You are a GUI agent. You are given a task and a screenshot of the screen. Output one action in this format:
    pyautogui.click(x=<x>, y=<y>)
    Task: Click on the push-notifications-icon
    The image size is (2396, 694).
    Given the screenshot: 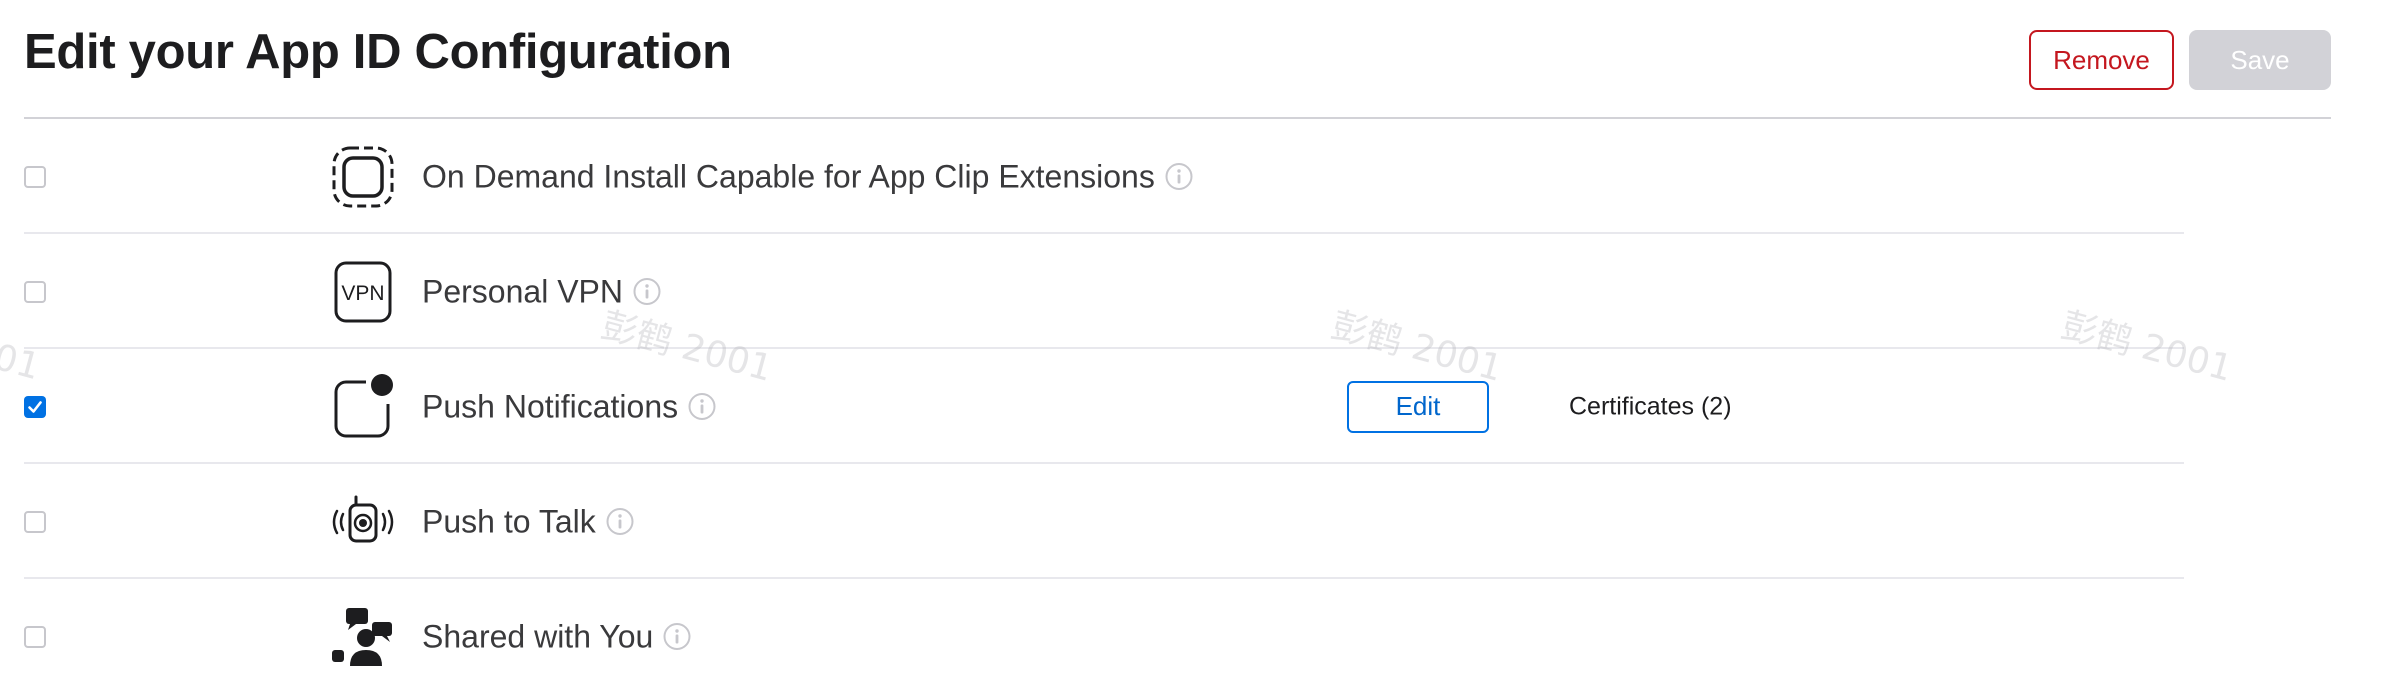 What is the action you would take?
    pyautogui.click(x=363, y=405)
    